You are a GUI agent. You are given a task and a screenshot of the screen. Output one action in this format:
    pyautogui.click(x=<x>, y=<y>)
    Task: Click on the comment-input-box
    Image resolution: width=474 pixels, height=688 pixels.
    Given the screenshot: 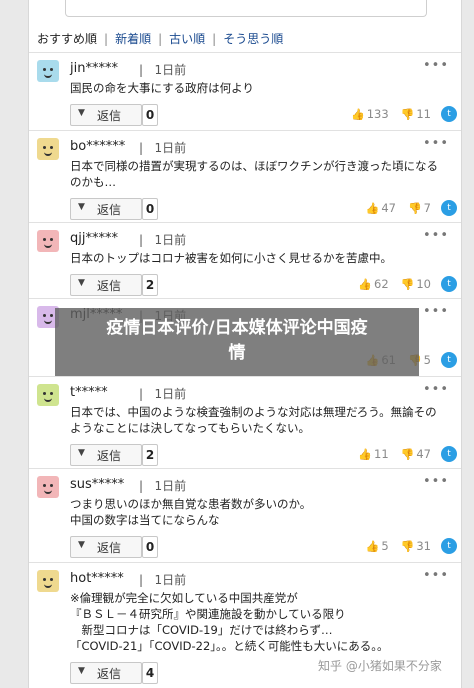 What is the action you would take?
    pyautogui.click(x=246, y=8)
    